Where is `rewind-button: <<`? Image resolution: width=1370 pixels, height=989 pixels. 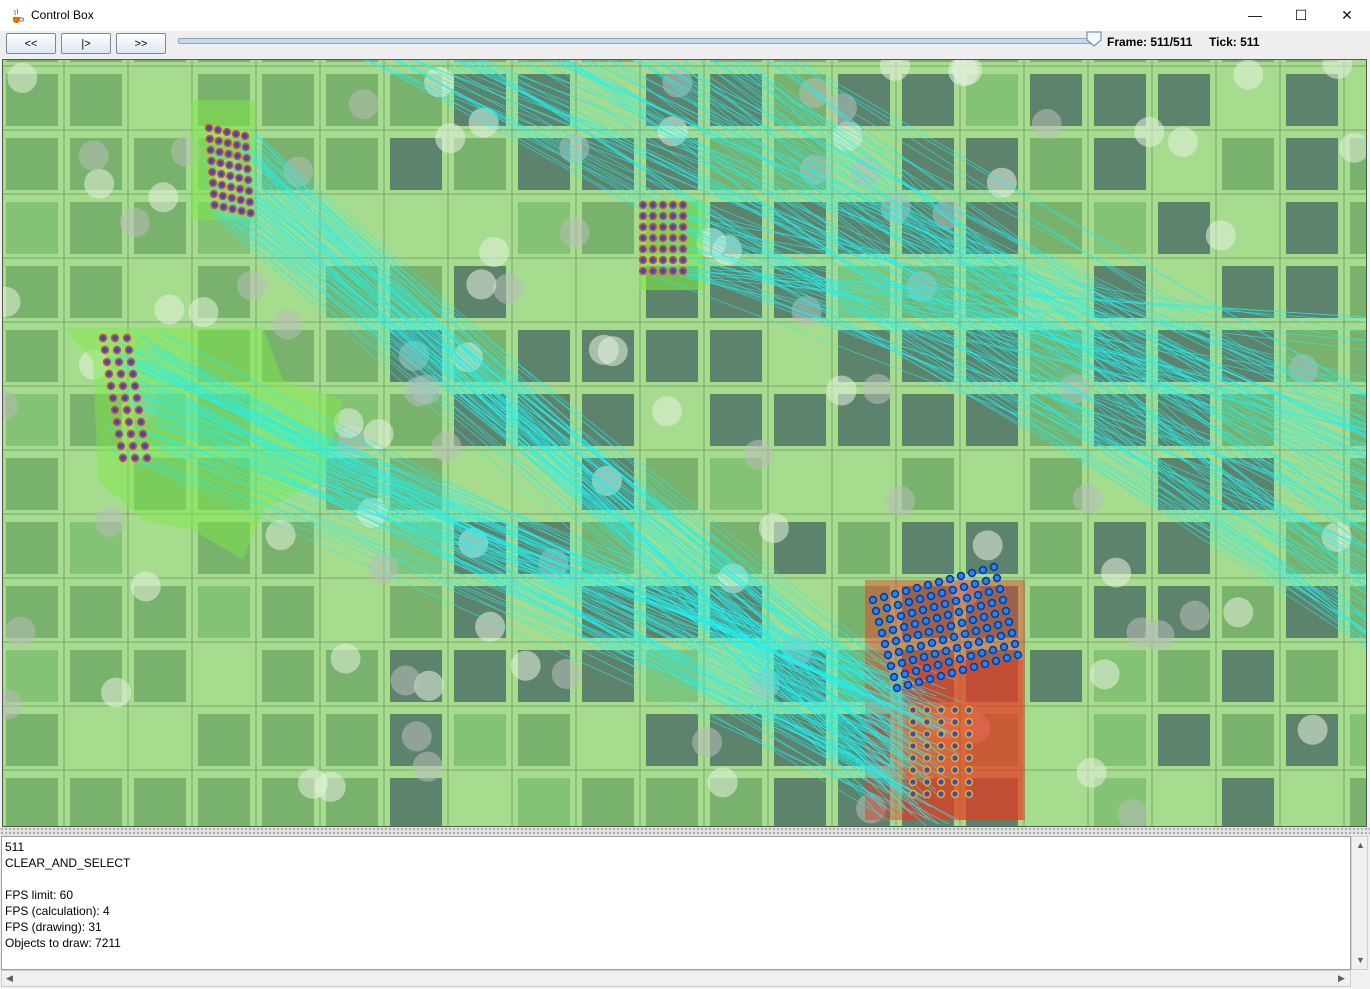 rewind-button: << is located at coordinates (31, 43).